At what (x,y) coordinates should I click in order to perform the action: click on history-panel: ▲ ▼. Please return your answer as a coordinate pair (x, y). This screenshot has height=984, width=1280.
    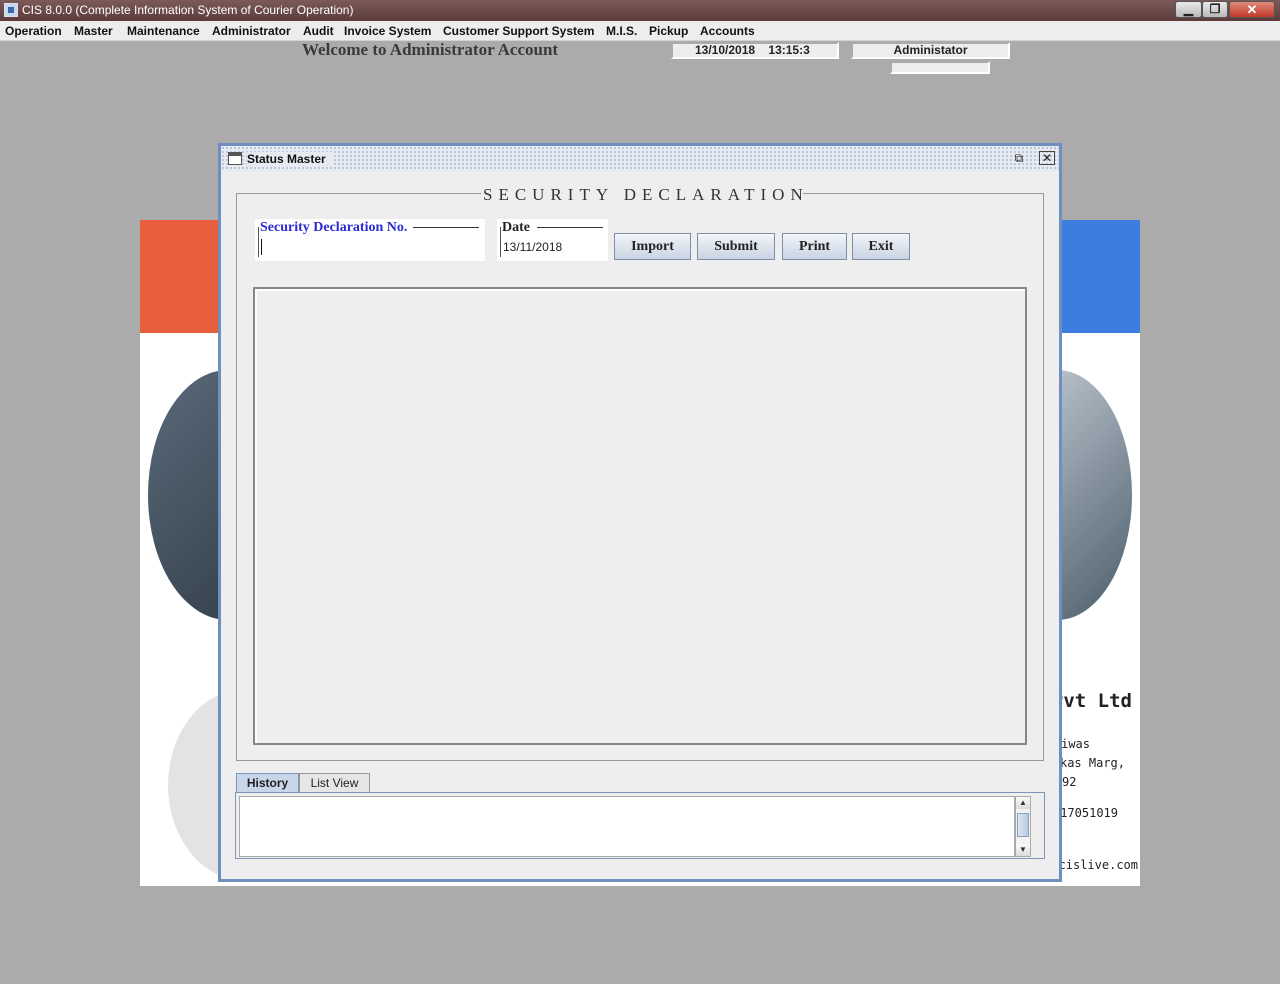
    Looking at the image, I should click on (640, 825).